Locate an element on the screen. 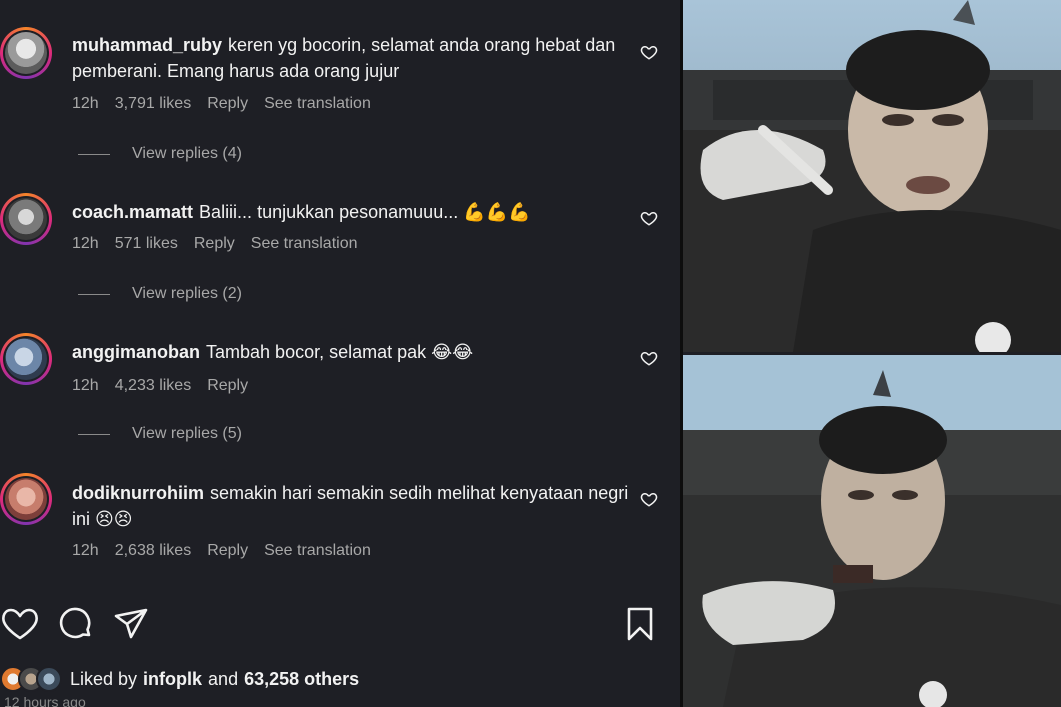 This screenshot has height=707, width=1061. comment-username: muhammad_ruby is located at coordinates (147, 45).